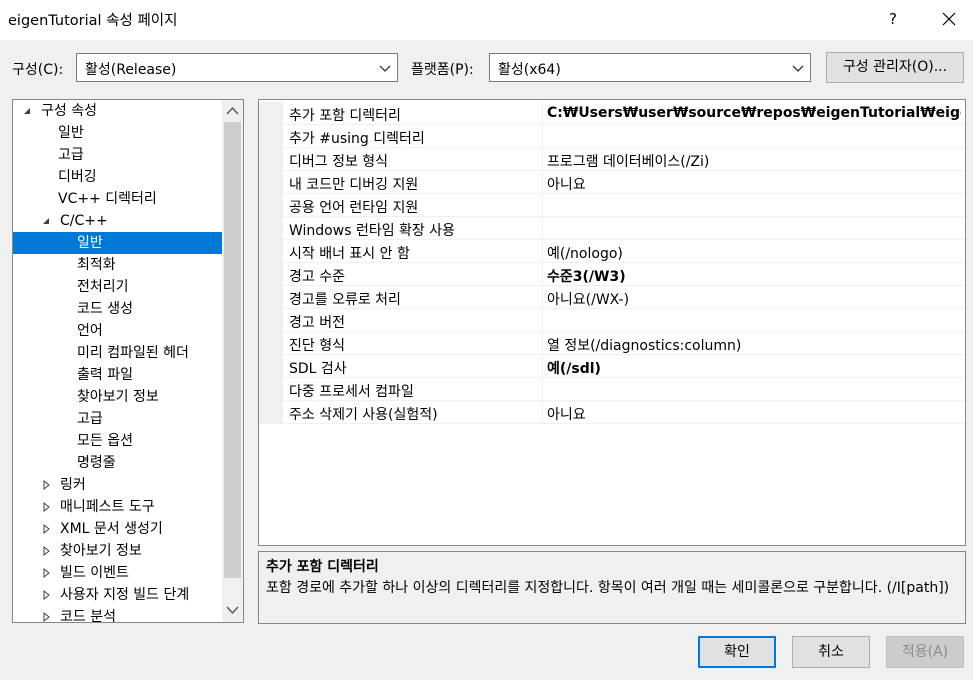 This screenshot has width=973, height=680. I want to click on close-button, so click(949, 19).